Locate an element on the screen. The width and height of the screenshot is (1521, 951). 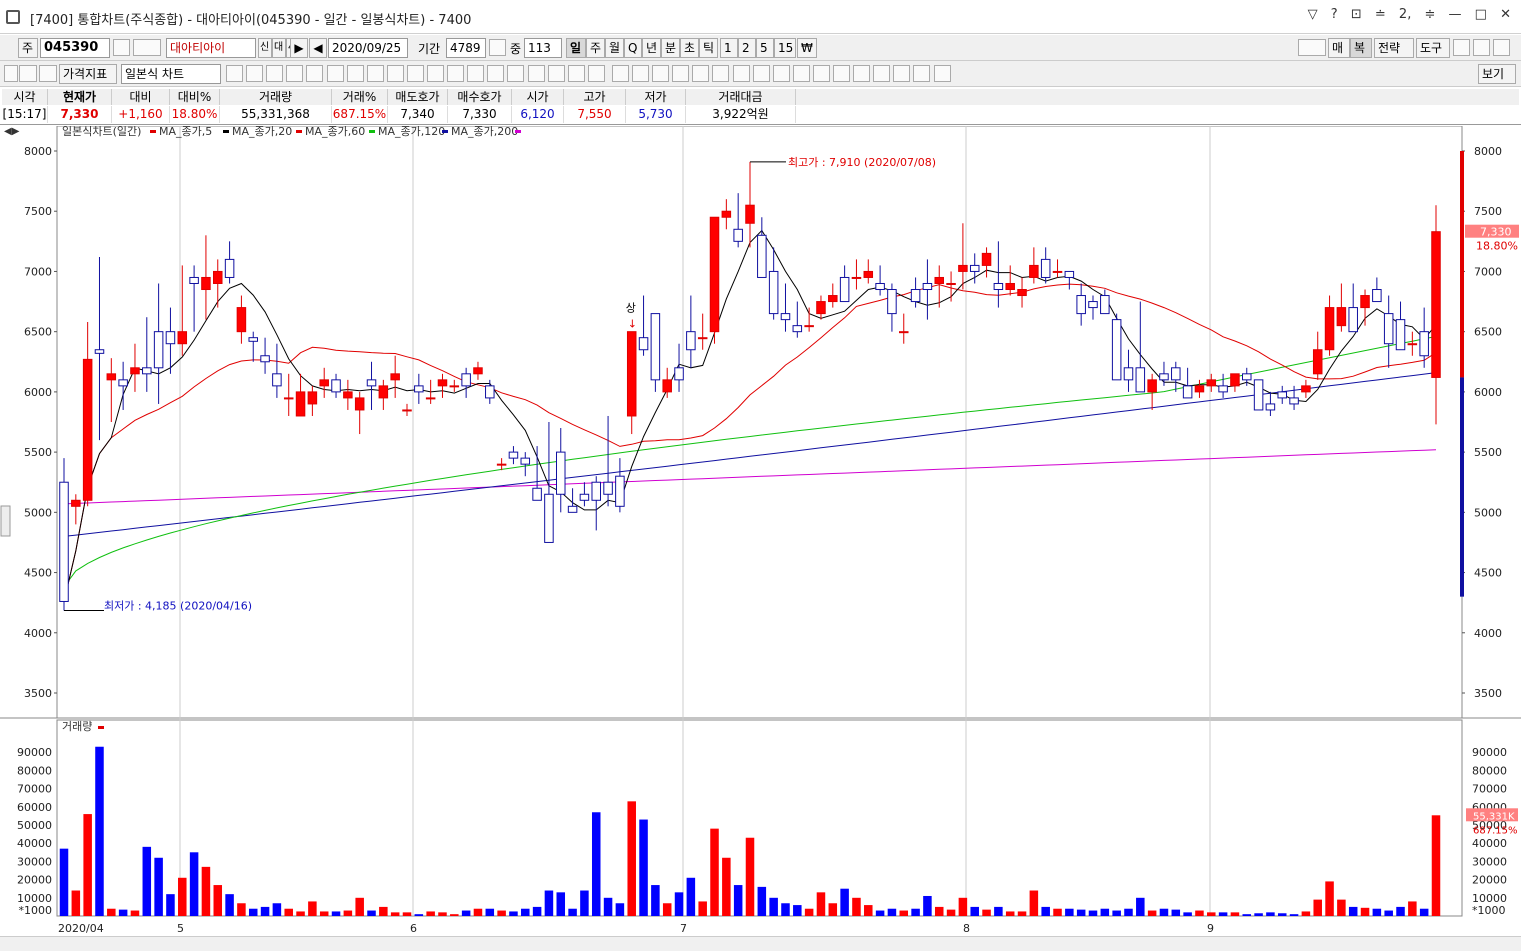
trade-button: 매 is located at coordinates (1339, 48).